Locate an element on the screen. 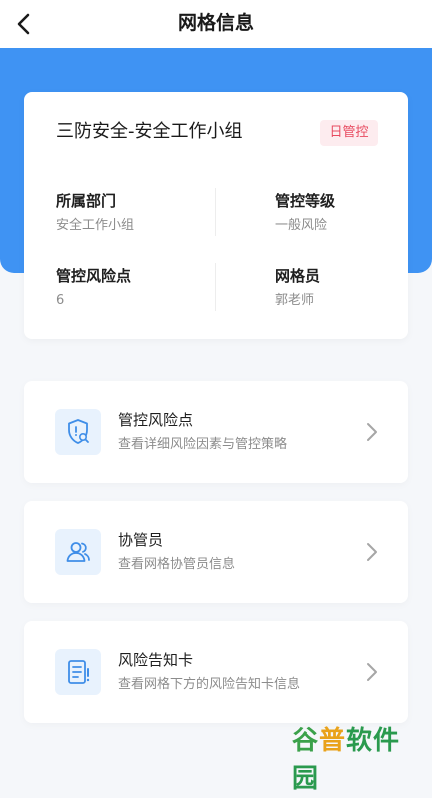 This screenshot has height=798, width=432. menu-title: 风险告知卡 is located at coordinates (156, 660).